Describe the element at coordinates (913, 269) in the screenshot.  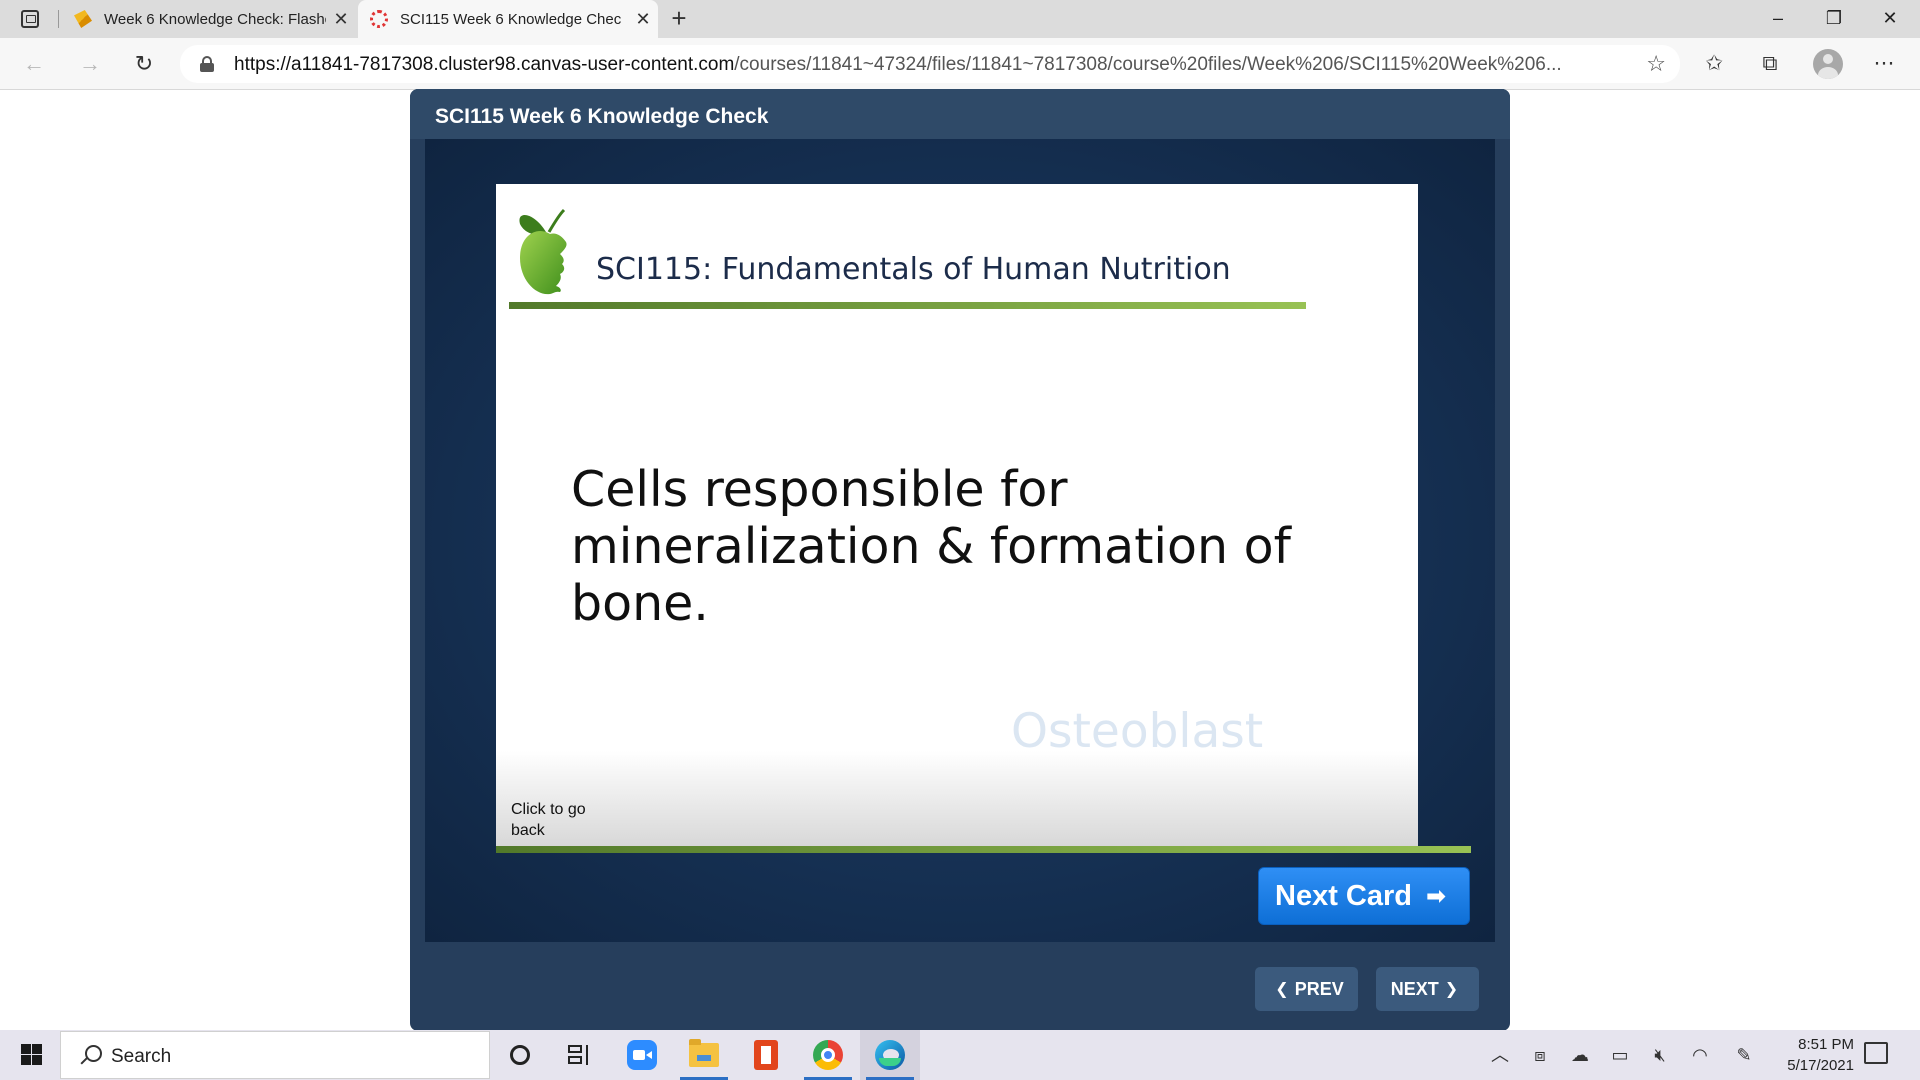
I see `course-title: SCI115: Fundamentals of Human Nutrition` at that location.